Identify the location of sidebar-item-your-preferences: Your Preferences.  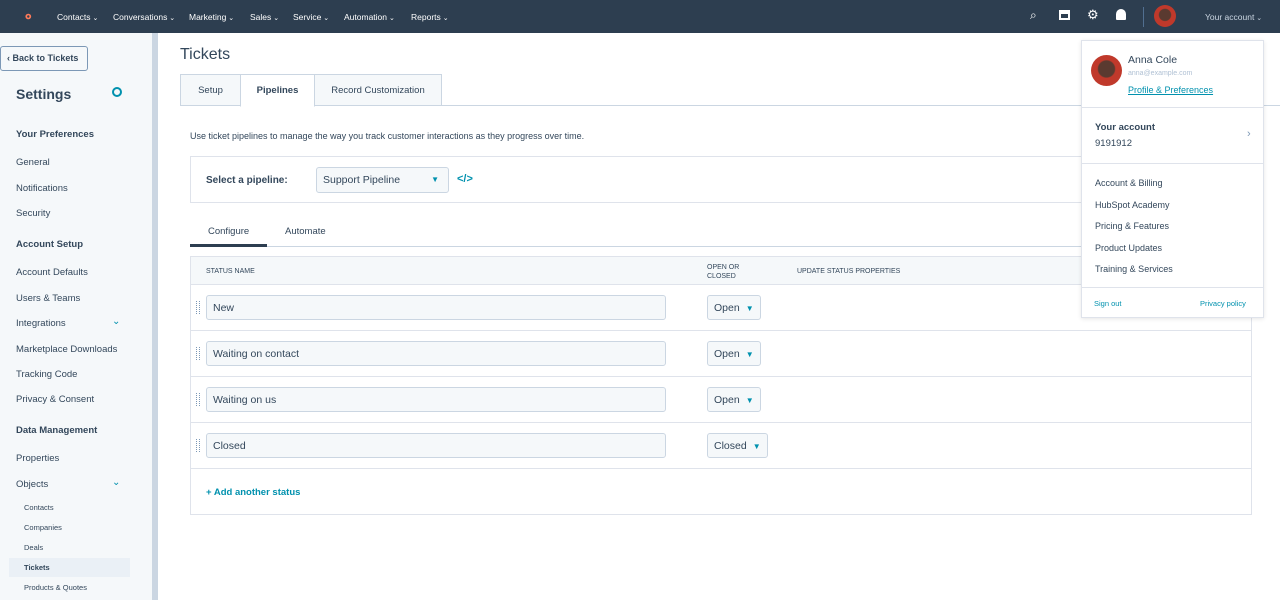
(55, 134).